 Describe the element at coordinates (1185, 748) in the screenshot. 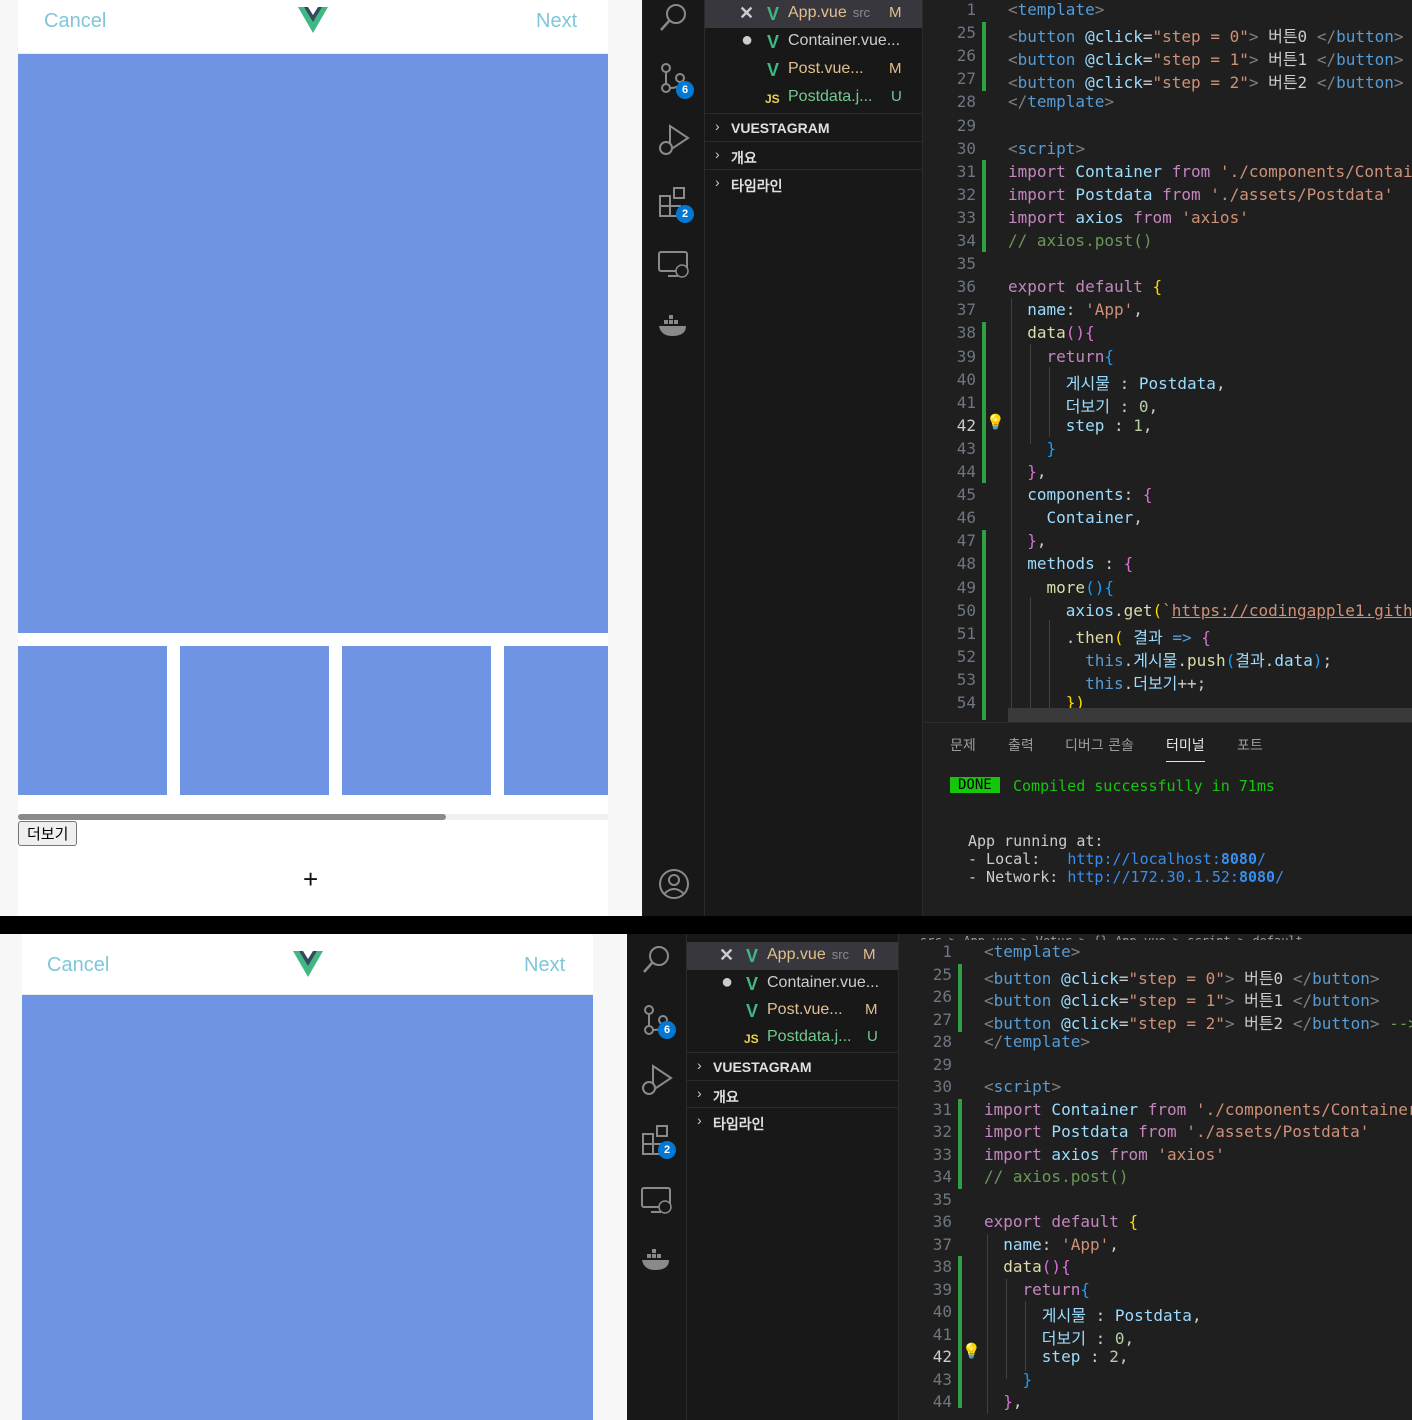

I see `tab-terminal: 터미널` at that location.